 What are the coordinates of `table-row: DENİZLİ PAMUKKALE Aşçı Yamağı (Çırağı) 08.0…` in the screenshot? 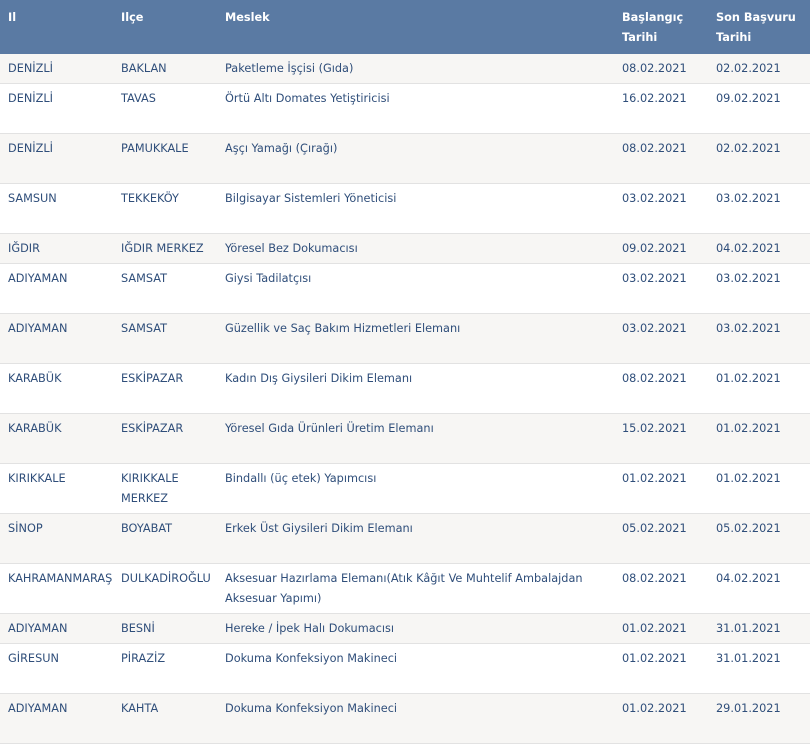 It's located at (405, 158).